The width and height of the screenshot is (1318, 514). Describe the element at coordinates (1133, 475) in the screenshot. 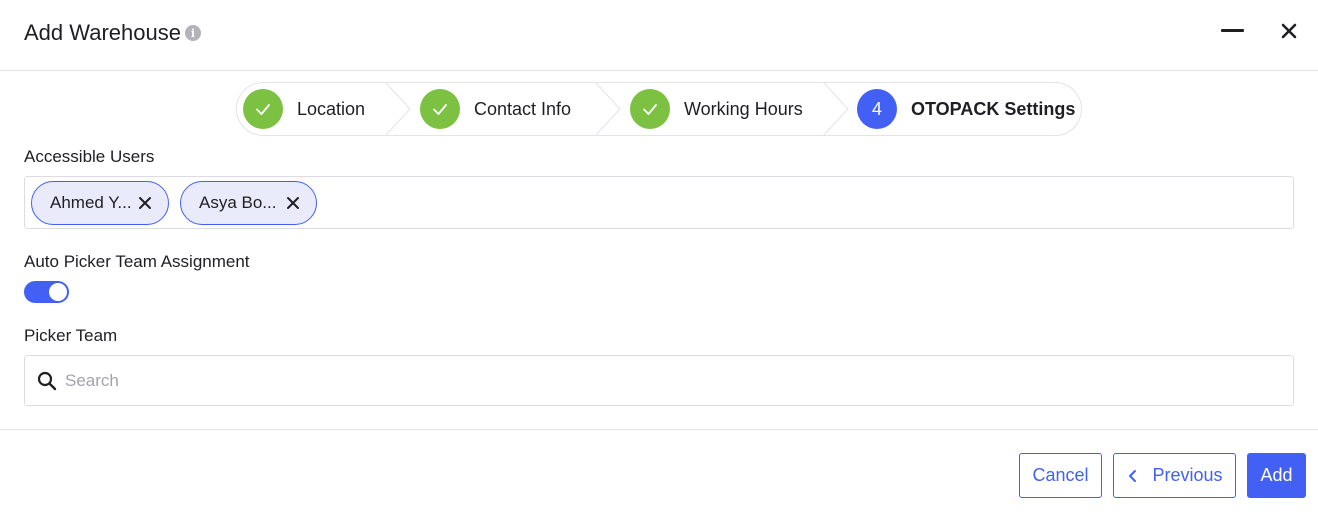

I see `chevron-left-icon` at that location.